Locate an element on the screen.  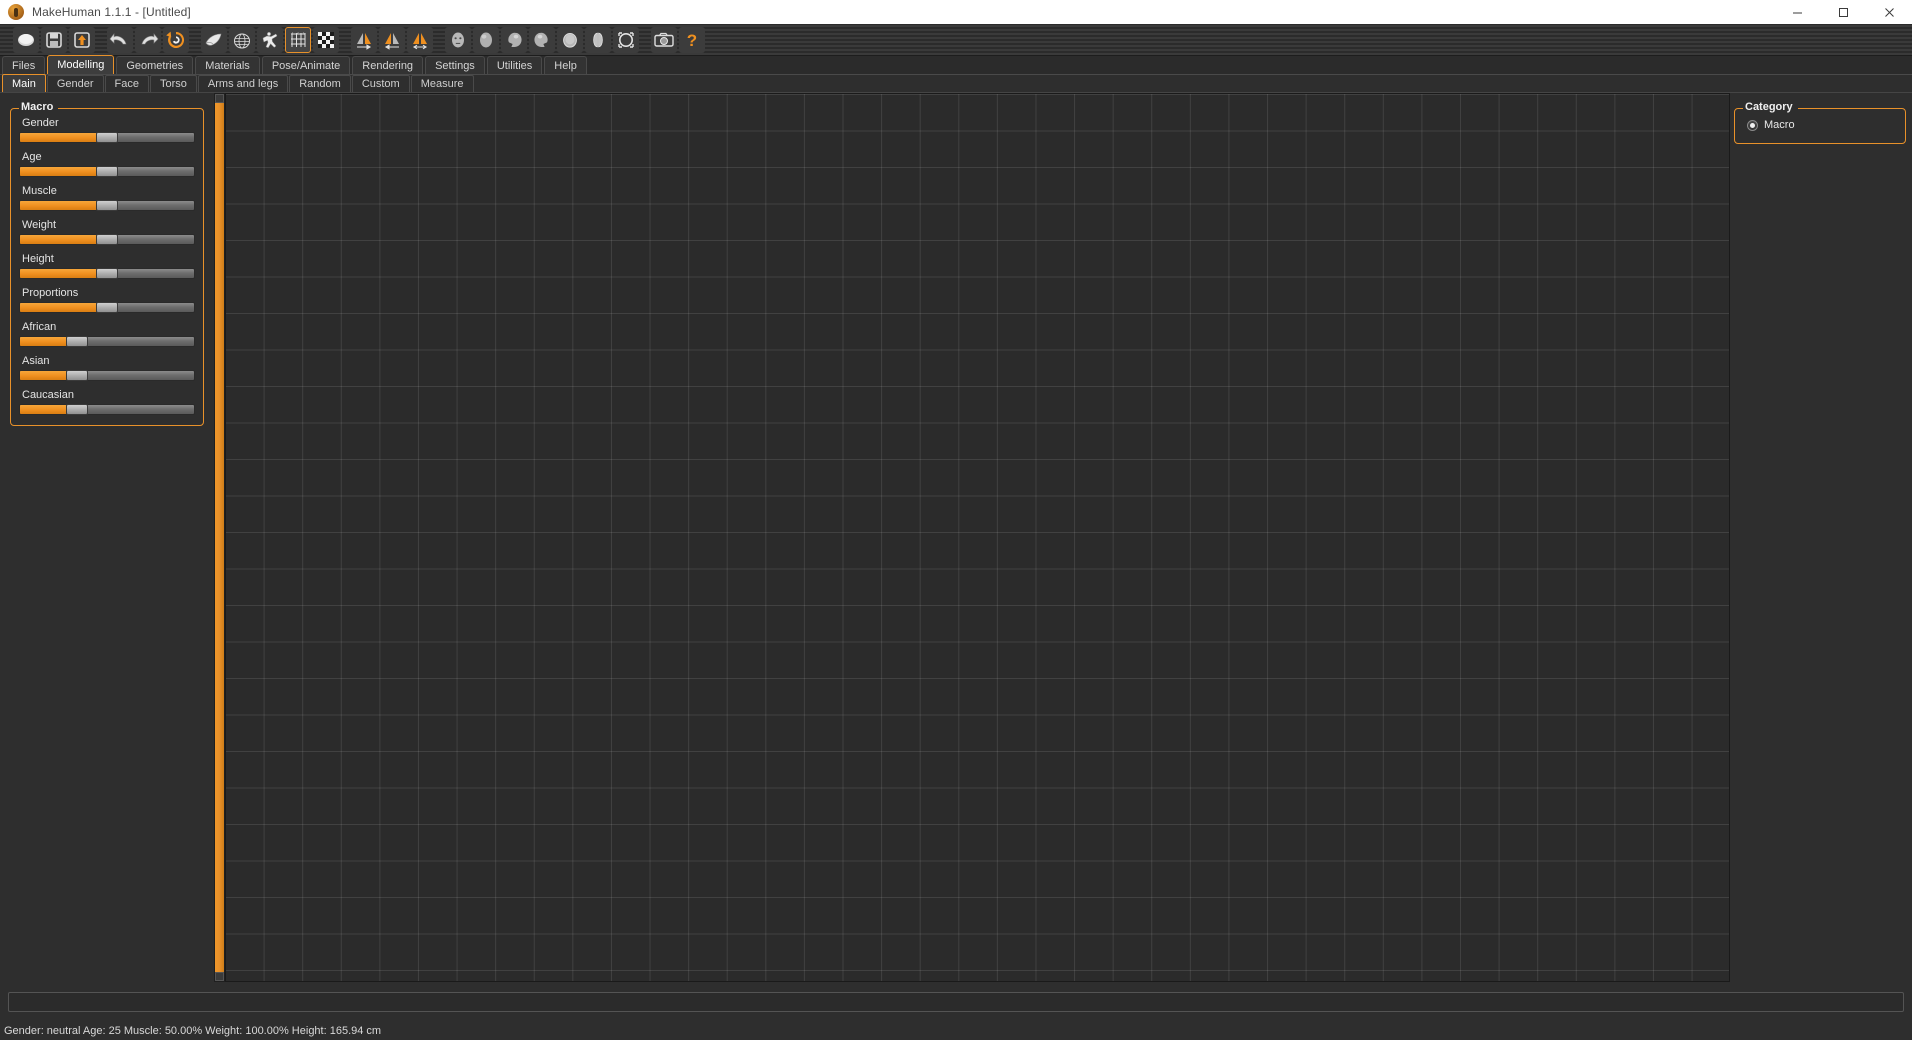
checkerboard-background-icon is located at coordinates (326, 39).